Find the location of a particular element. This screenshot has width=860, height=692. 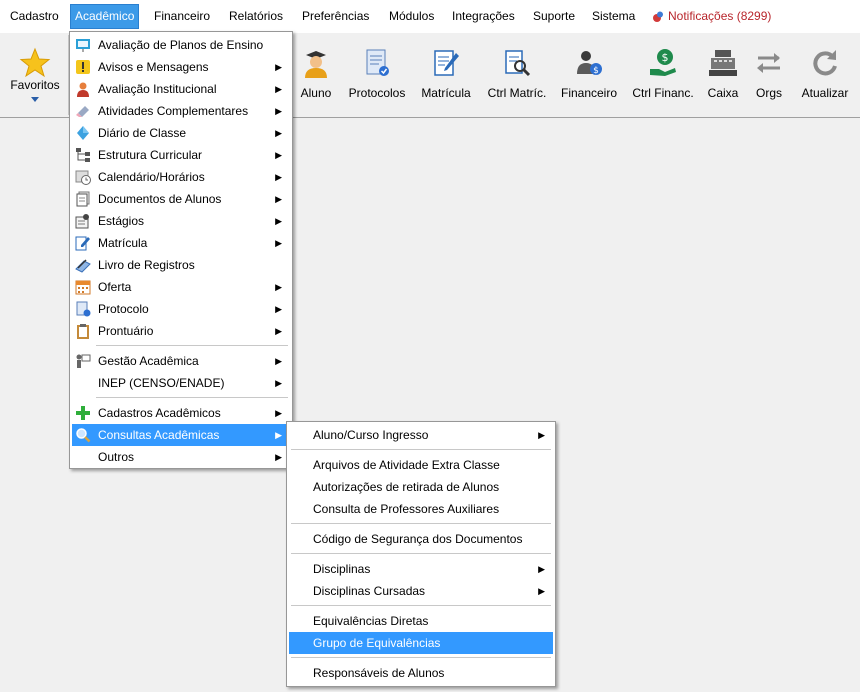

clipboard-icon is located at coordinates (83, 331).